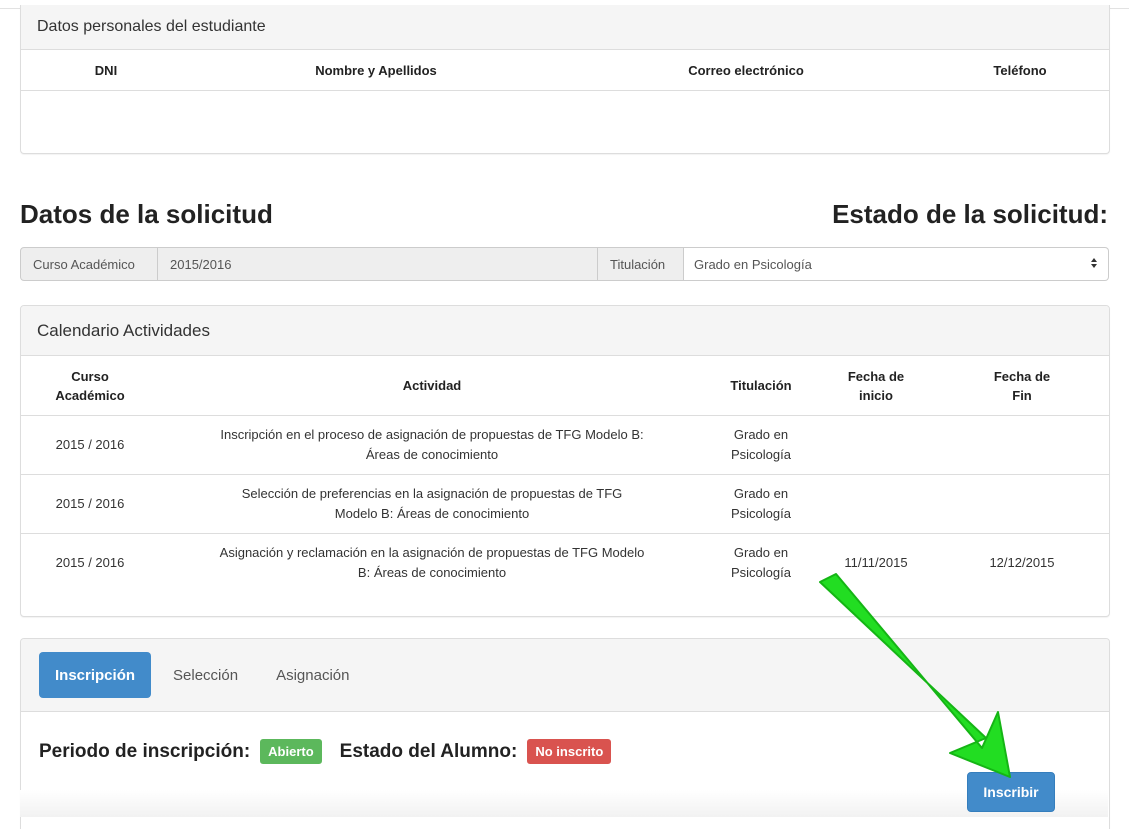 The height and width of the screenshot is (829, 1129). What do you see at coordinates (95, 675) in the screenshot?
I see `tab-inscripcion: Inscripción` at bounding box center [95, 675].